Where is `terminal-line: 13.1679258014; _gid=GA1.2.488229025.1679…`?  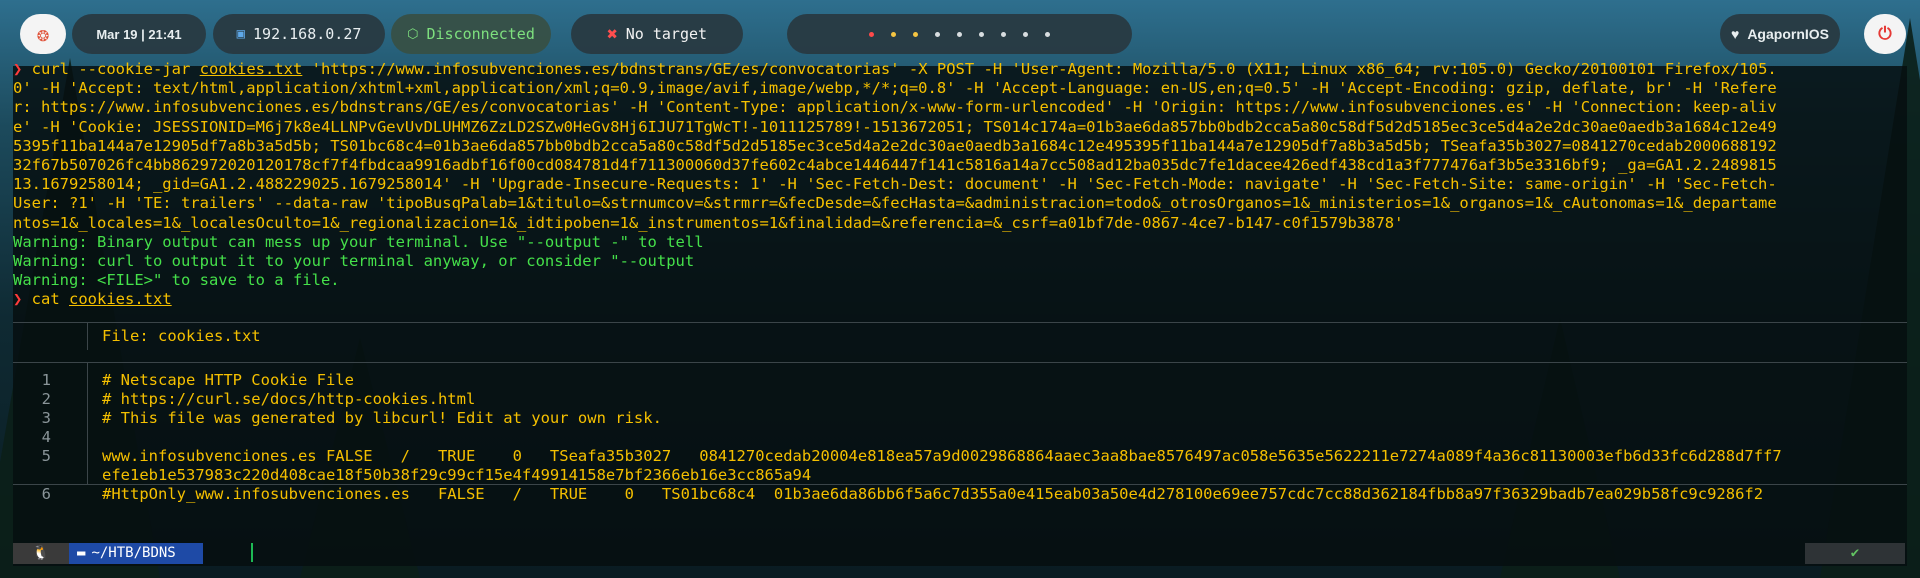
terminal-line: 13.1679258014; _gid=GA1.2.488229025.1679… is located at coordinates (895, 184).